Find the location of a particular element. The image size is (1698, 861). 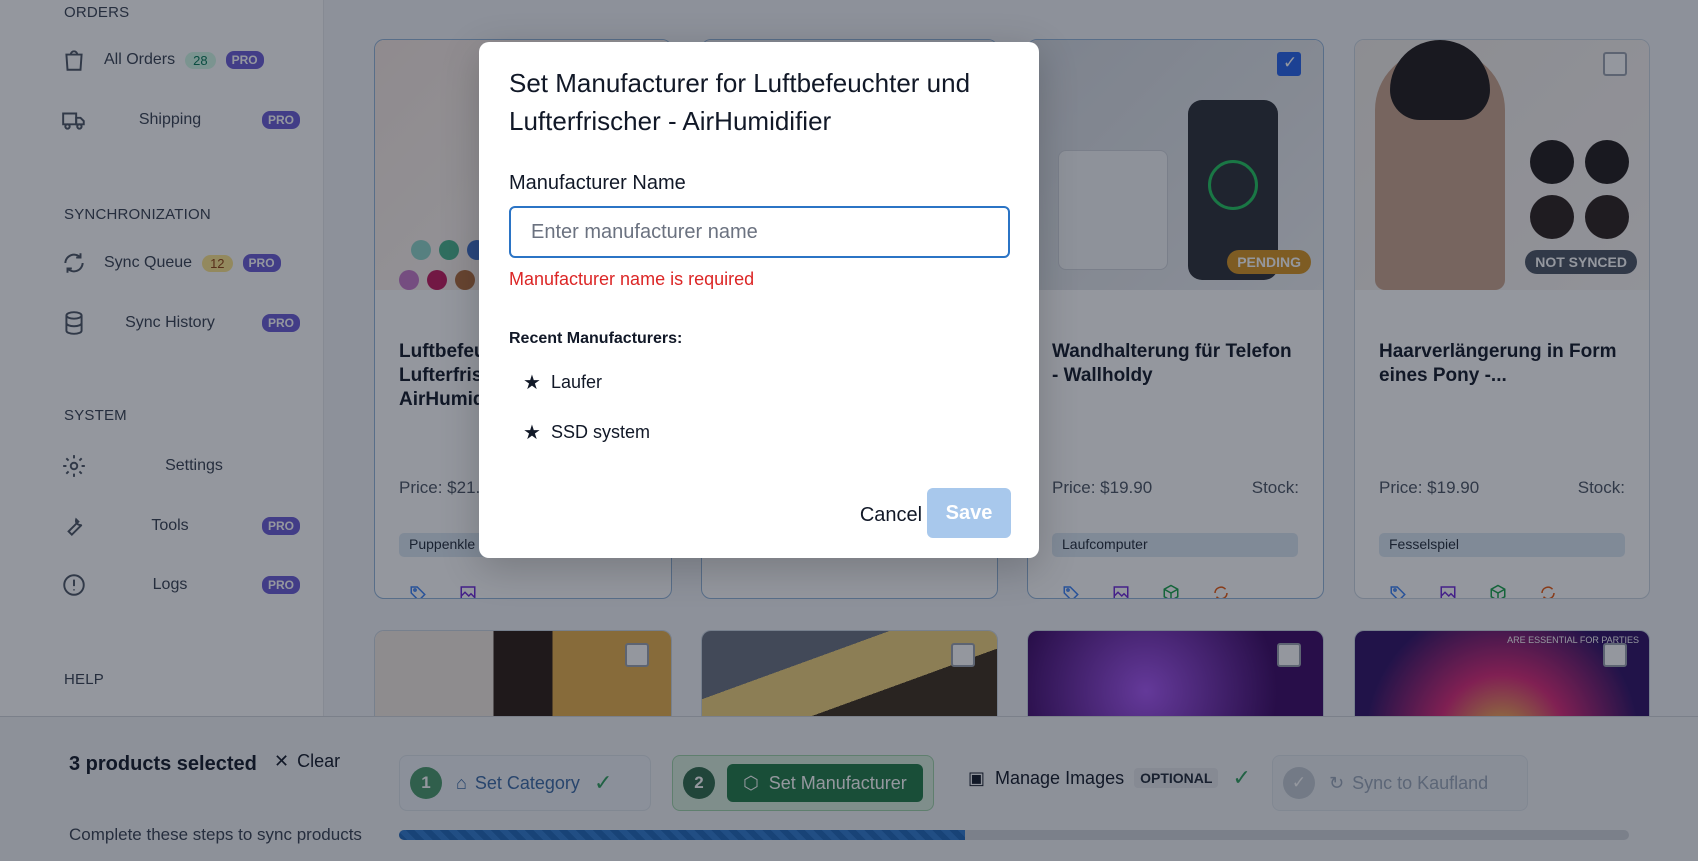

recent-manufacturer-label: SSD system is located at coordinates (600, 432).